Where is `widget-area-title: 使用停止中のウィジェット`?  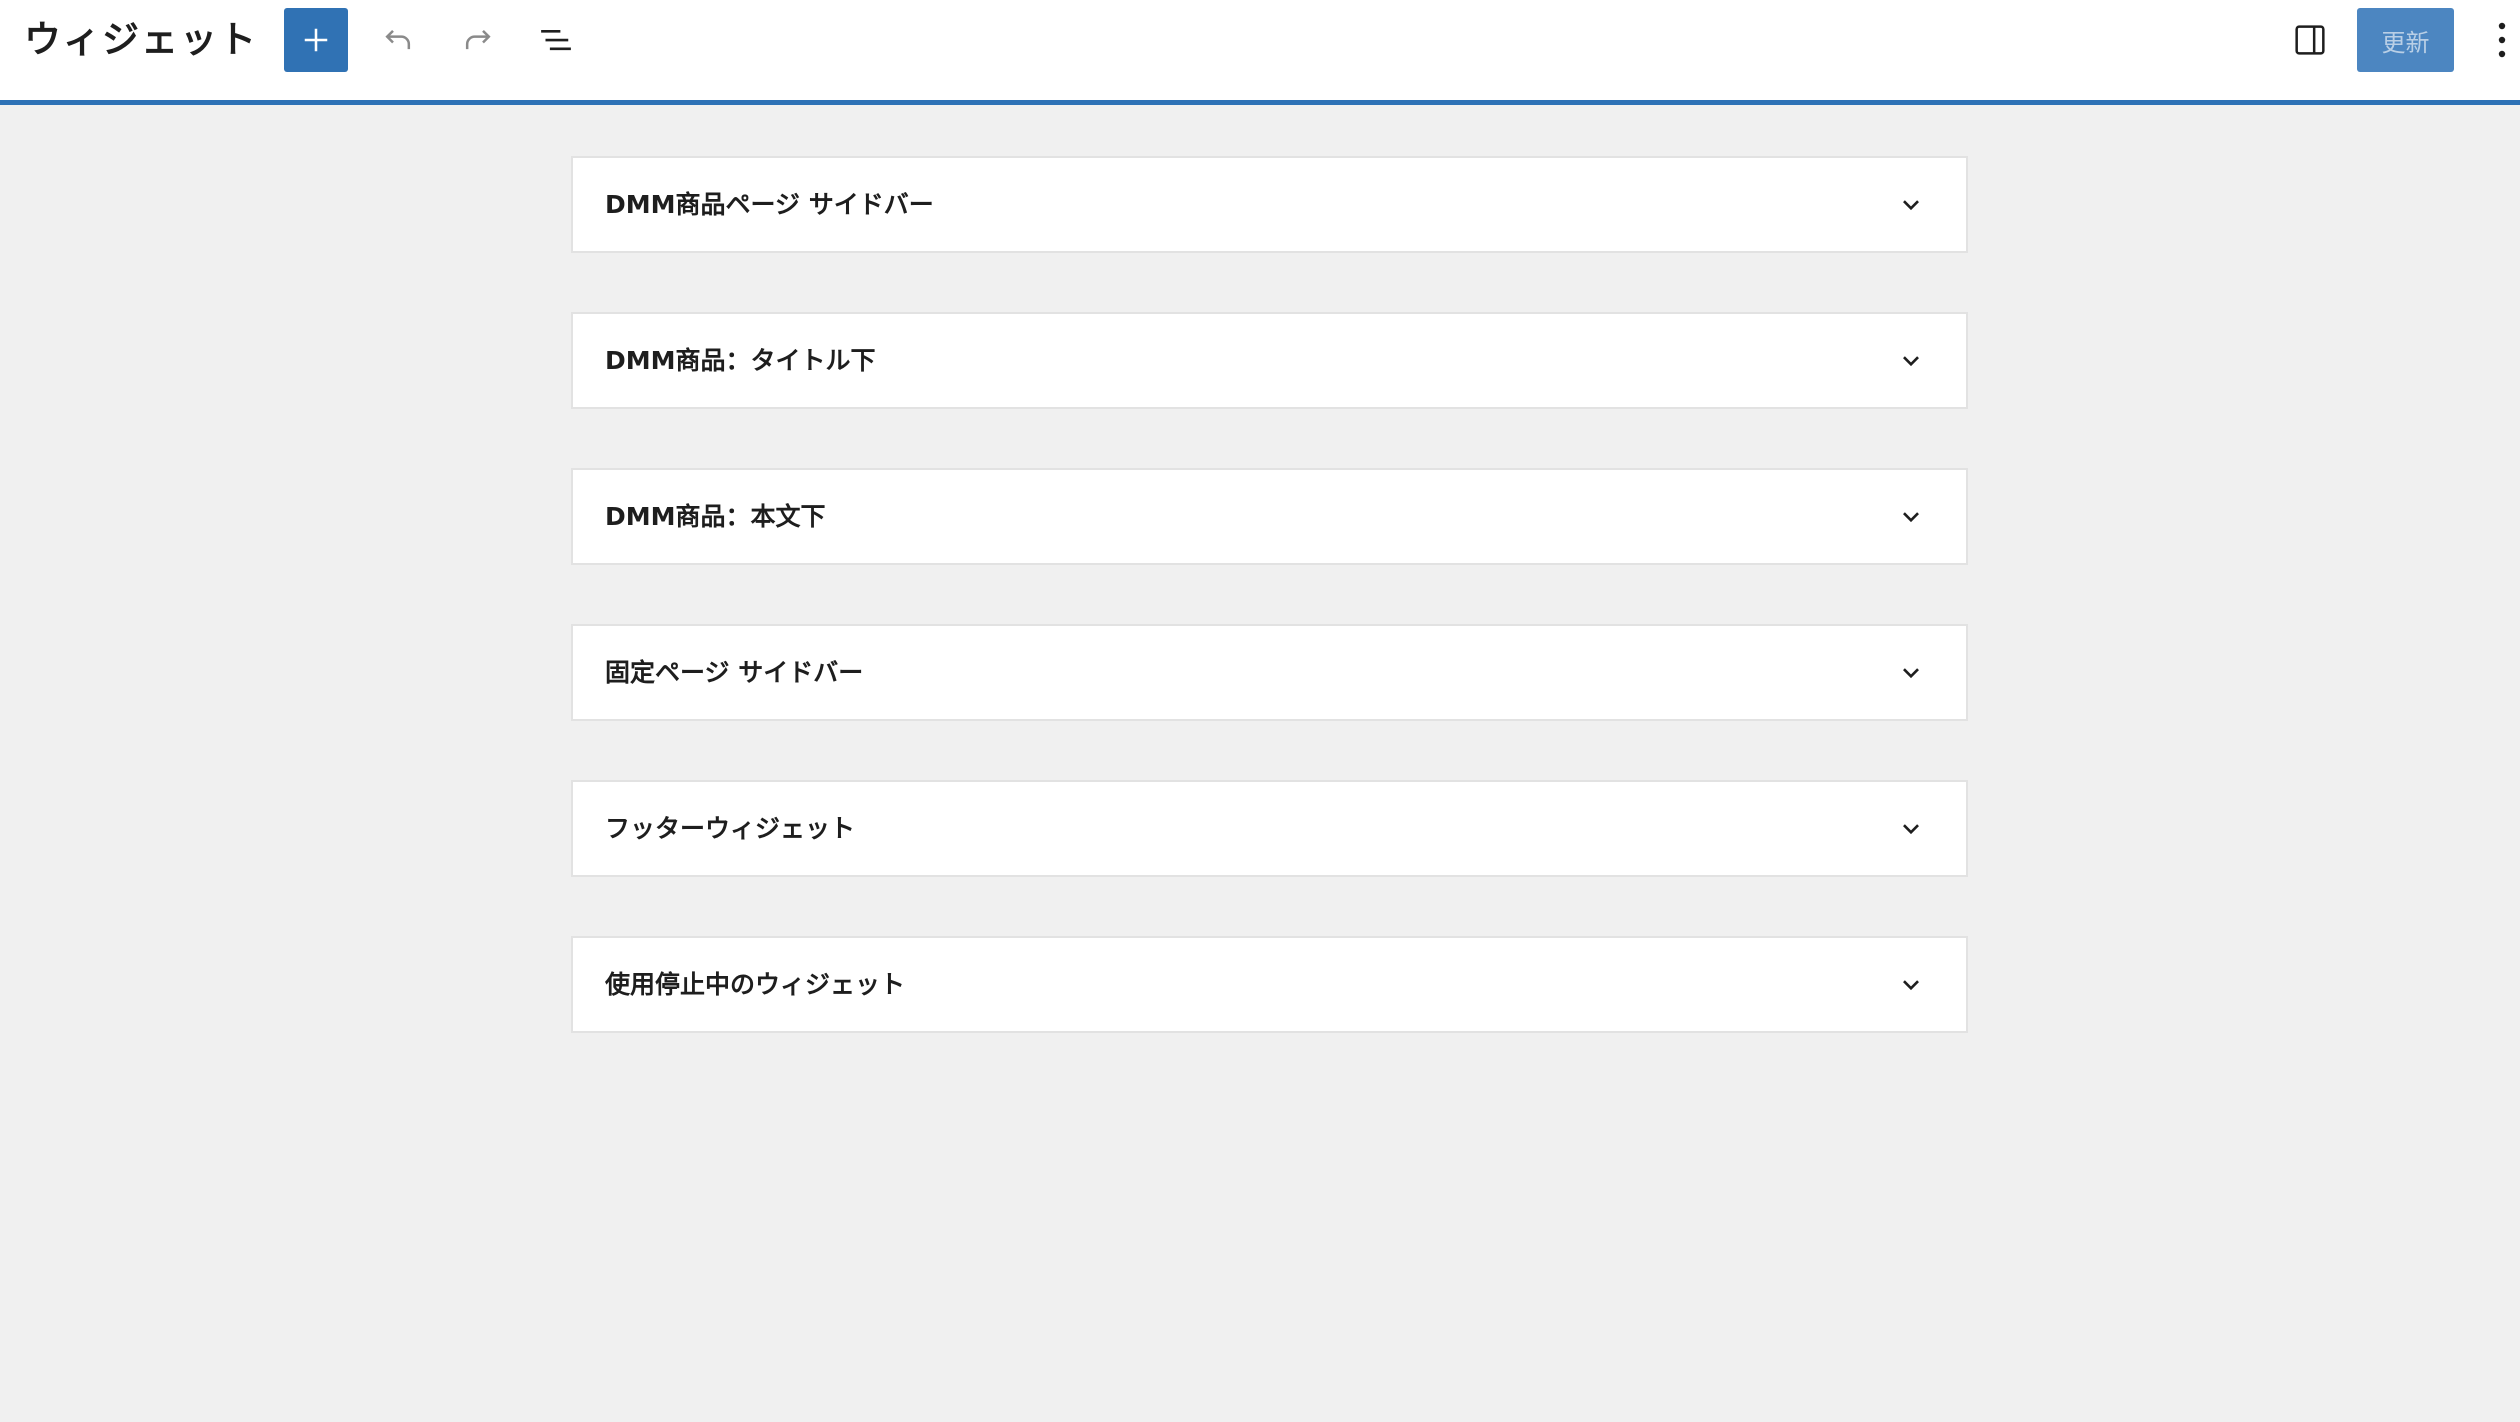 widget-area-title: 使用停止中のウィジェット is located at coordinates (755, 984).